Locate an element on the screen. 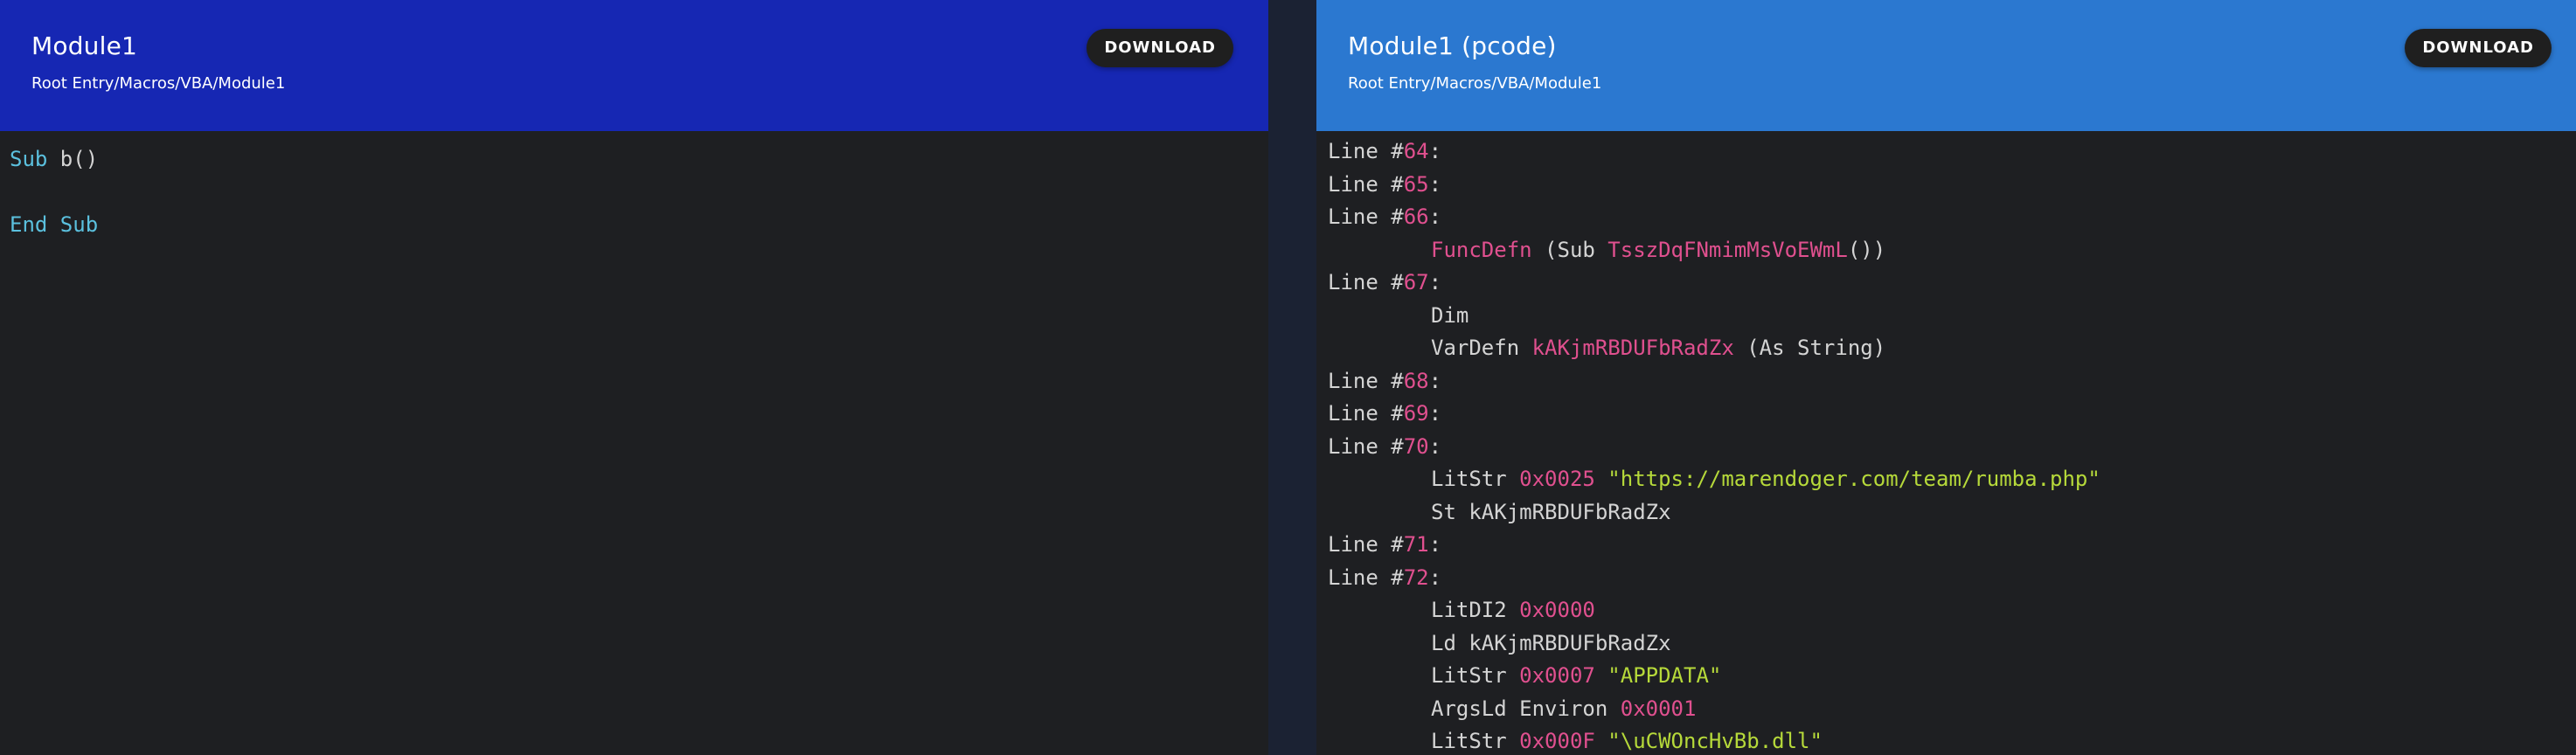 The width and height of the screenshot is (2576, 755). opcode: Dim is located at coordinates (1450, 315).